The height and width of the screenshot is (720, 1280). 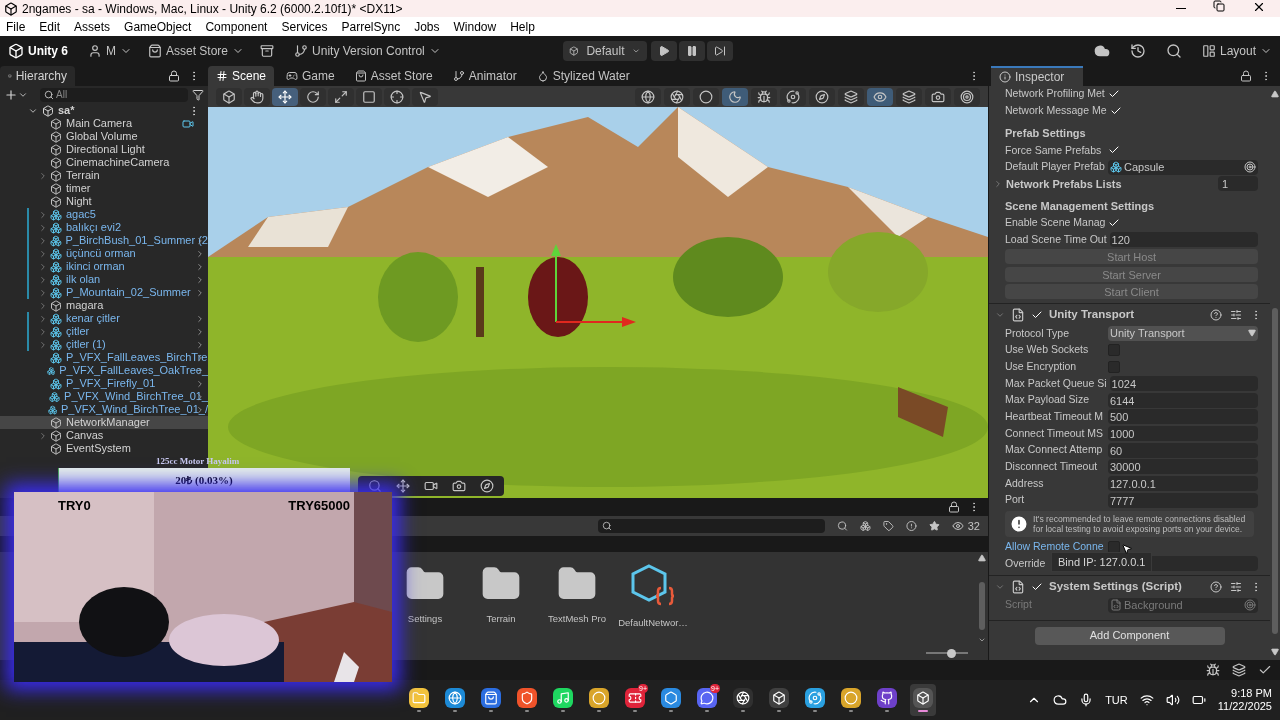 What do you see at coordinates (1037, 333) in the screenshot?
I see `field-label: Protocol Type` at bounding box center [1037, 333].